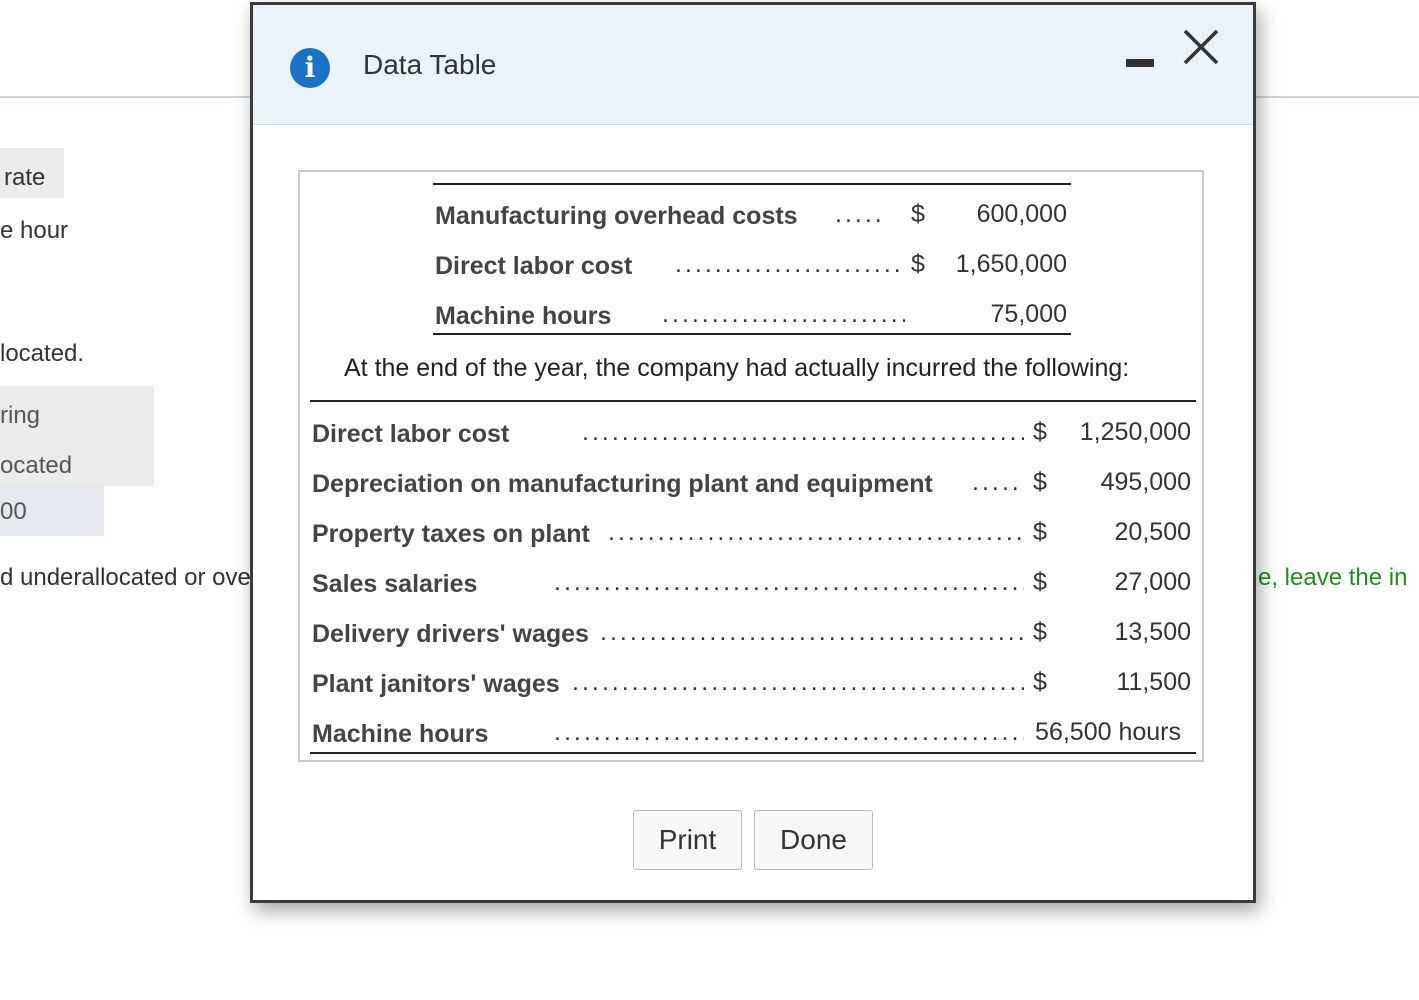  Describe the element at coordinates (1028, 314) in the screenshot. I see `machine-hours-value: 75,000` at that location.